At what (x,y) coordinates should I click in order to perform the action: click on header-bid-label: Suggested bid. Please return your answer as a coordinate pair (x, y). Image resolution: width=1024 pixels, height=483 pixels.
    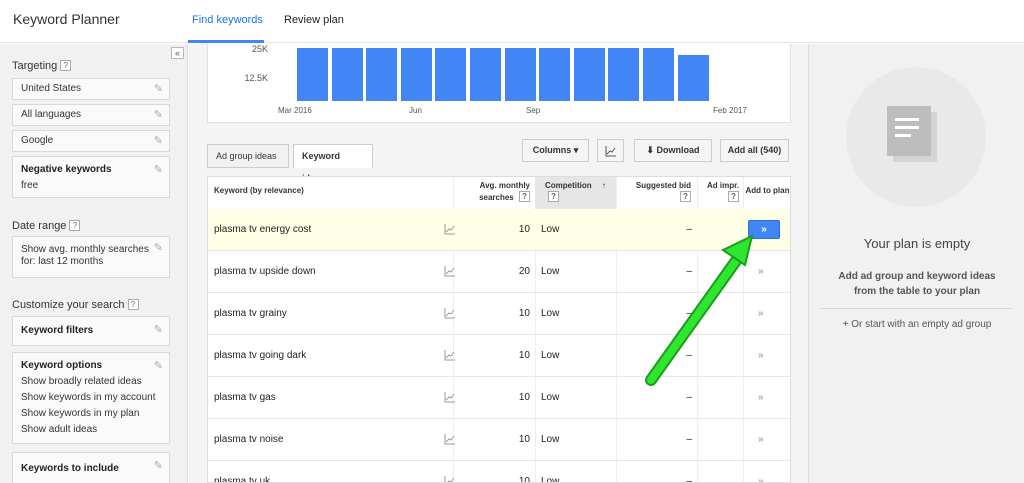
    Looking at the image, I should click on (663, 185).